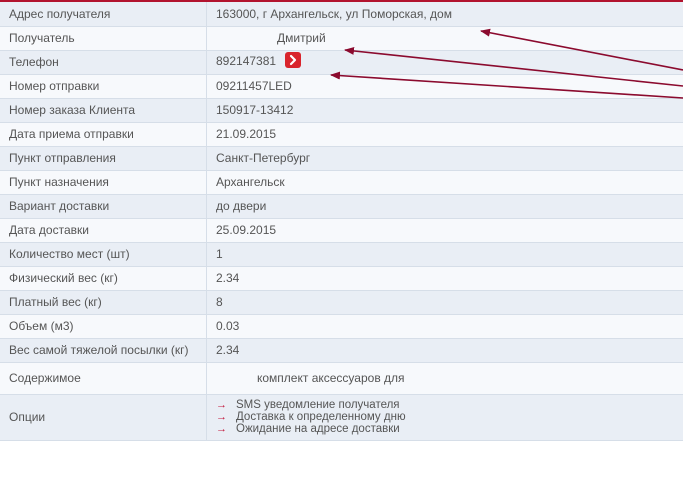 The image size is (683, 493). Describe the element at coordinates (103, 158) in the screenshot. I see `row-label: Пункт отправления` at that location.